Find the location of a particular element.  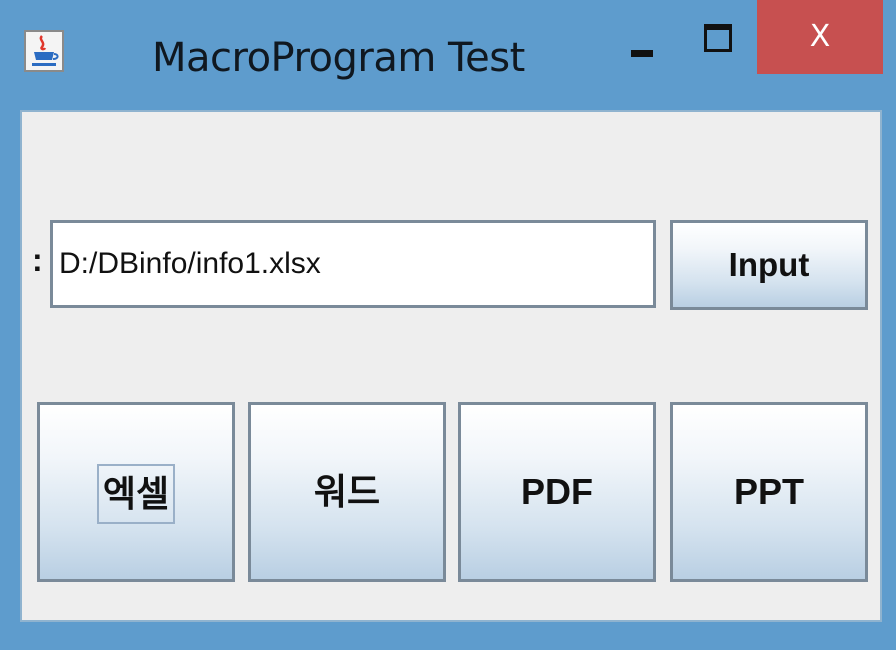

word-button: 워드 is located at coordinates (347, 492).